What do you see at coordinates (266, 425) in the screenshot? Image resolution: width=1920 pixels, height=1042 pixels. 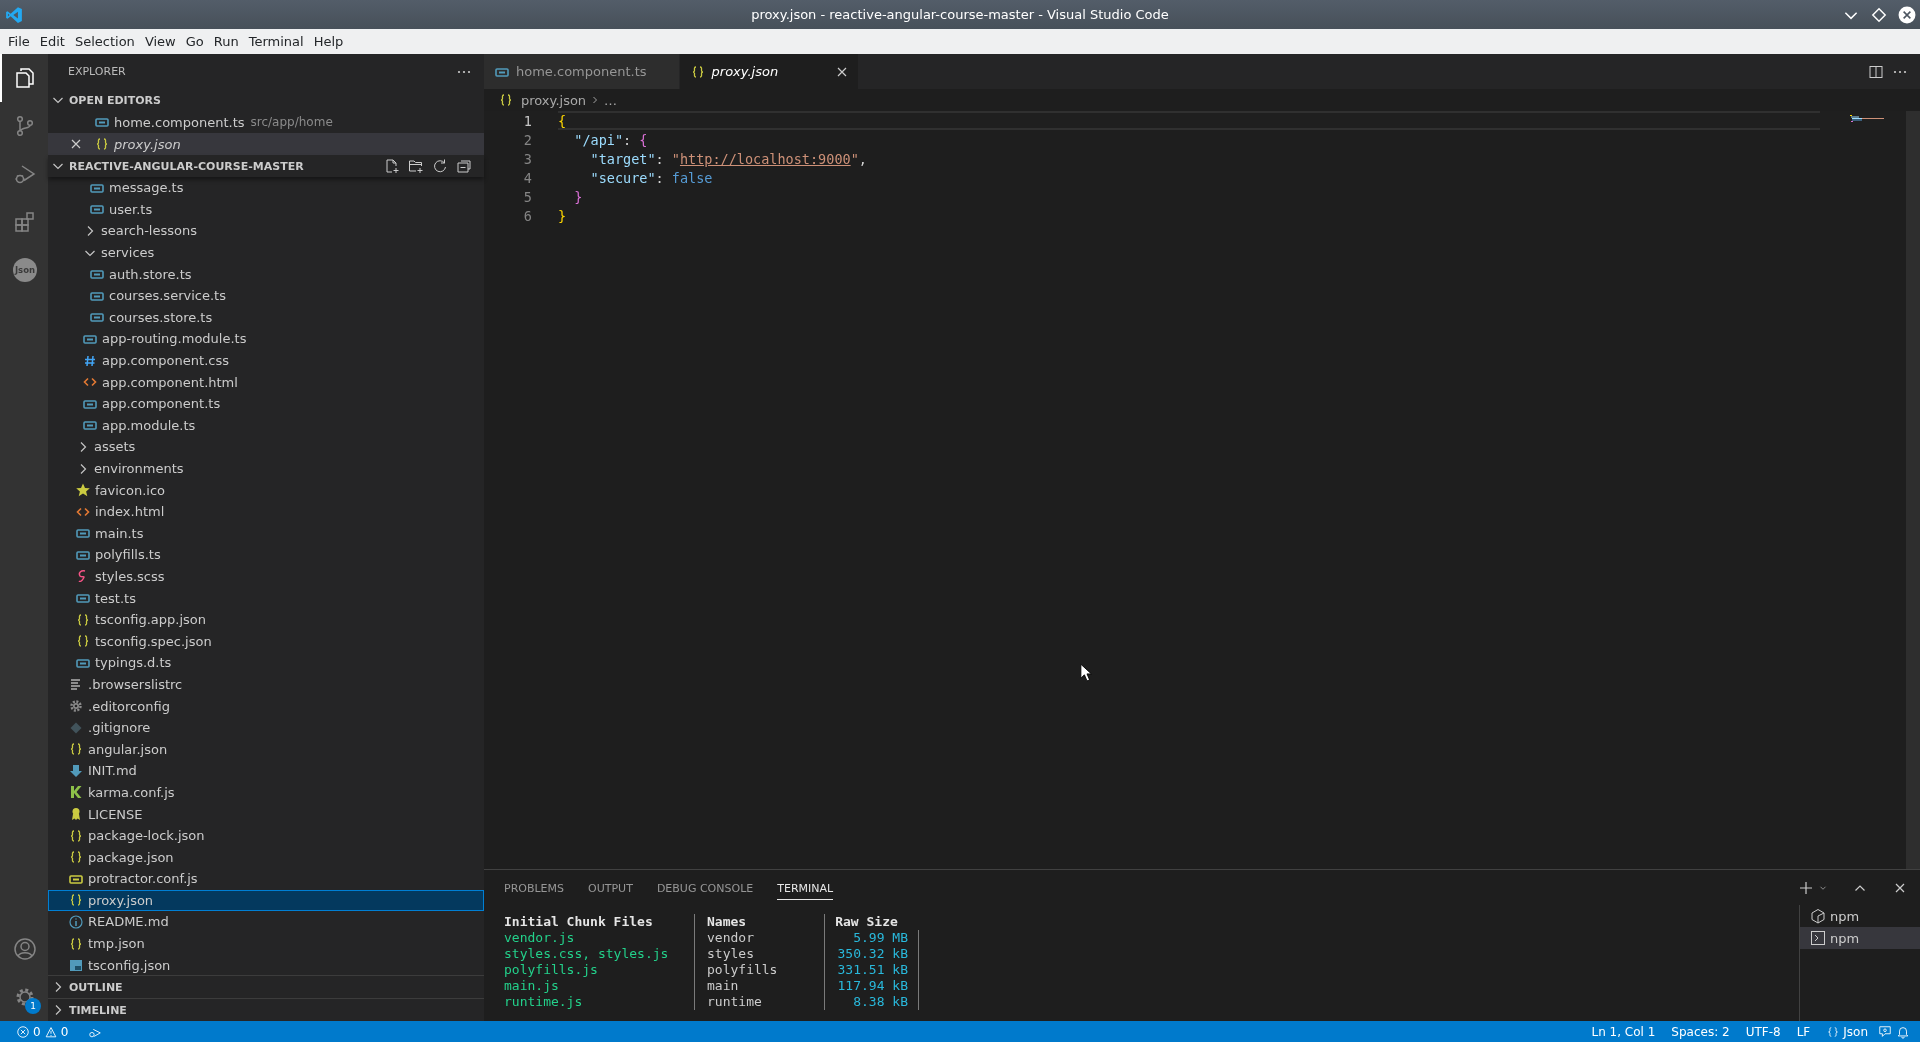 I see `explorer-entry: app.module.ts` at bounding box center [266, 425].